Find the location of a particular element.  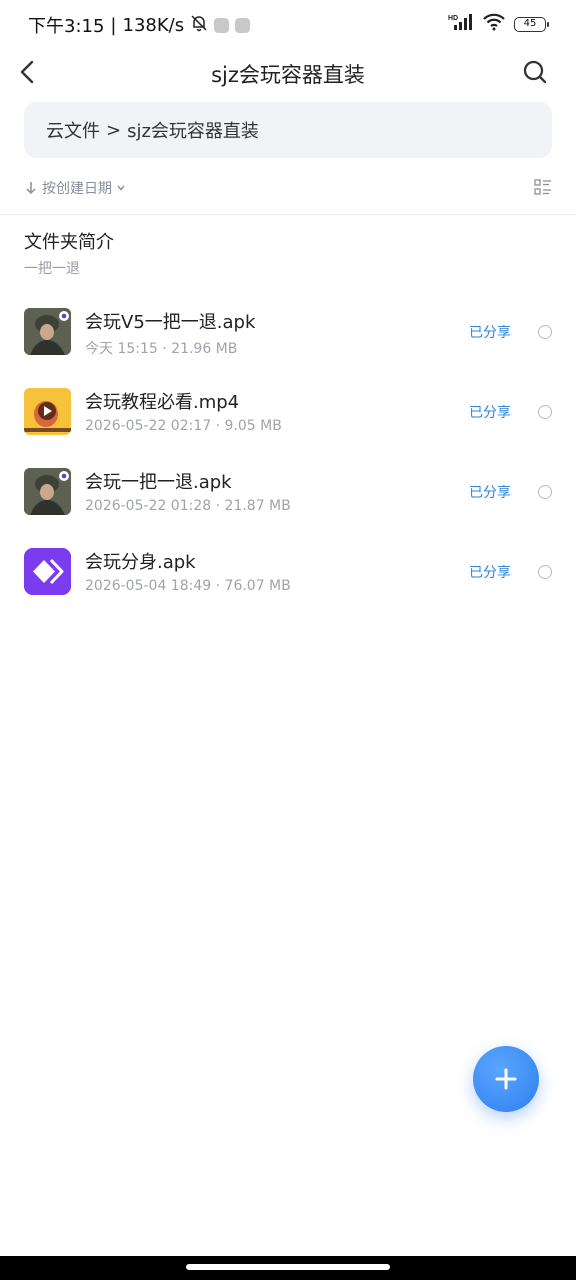

home-indicator is located at coordinates (288, 1267).